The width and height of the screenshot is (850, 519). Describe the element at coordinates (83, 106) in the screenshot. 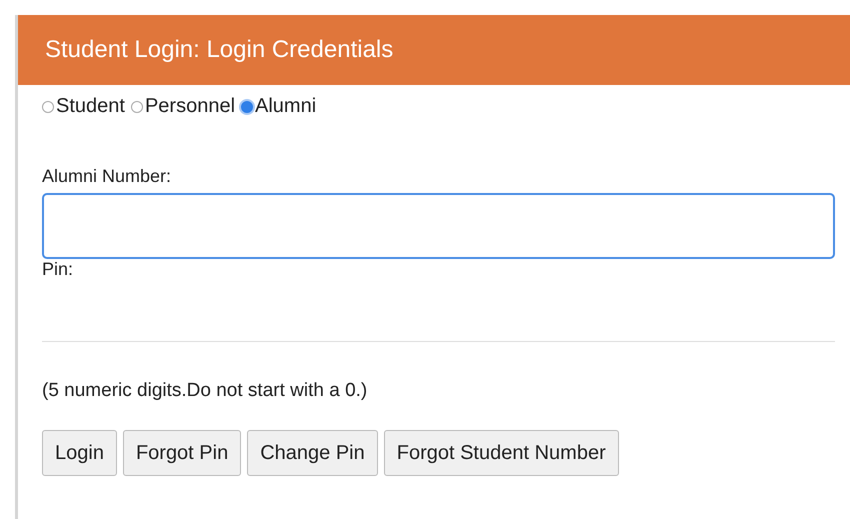

I see `account-type-radio: Student` at that location.